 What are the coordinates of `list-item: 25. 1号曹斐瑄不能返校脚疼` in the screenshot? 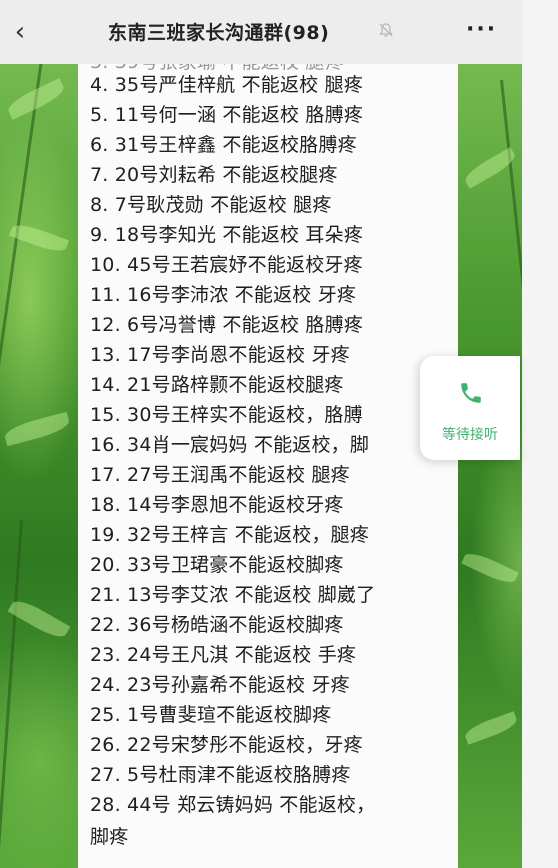 It's located at (211, 715).